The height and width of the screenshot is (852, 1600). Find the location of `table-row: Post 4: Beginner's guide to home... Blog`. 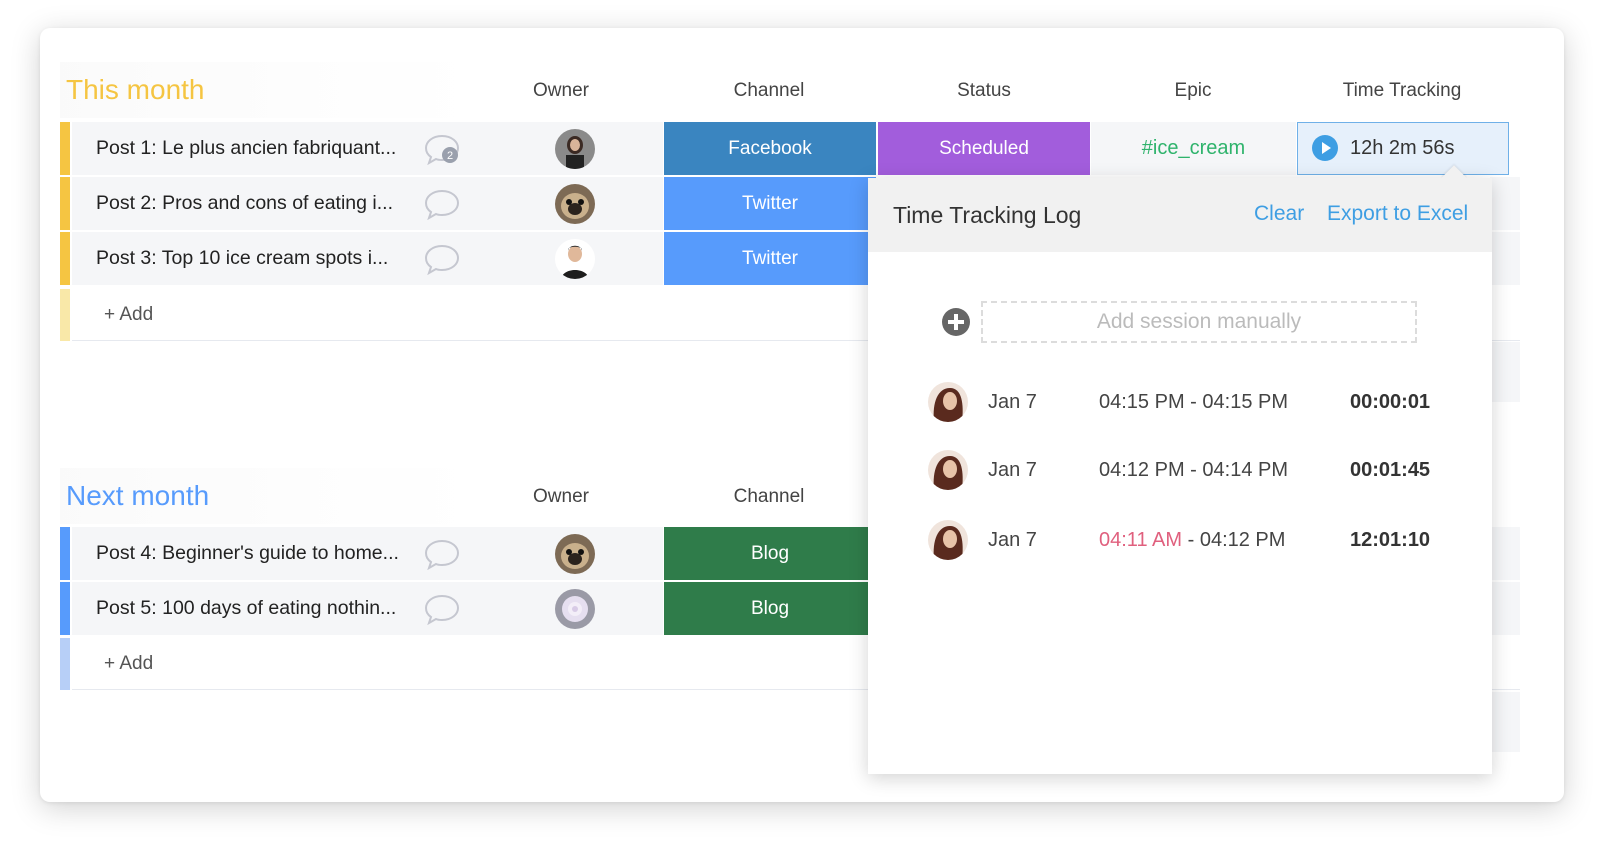

table-row: Post 4: Beginner's guide to home... Blog is located at coordinates (470, 553).